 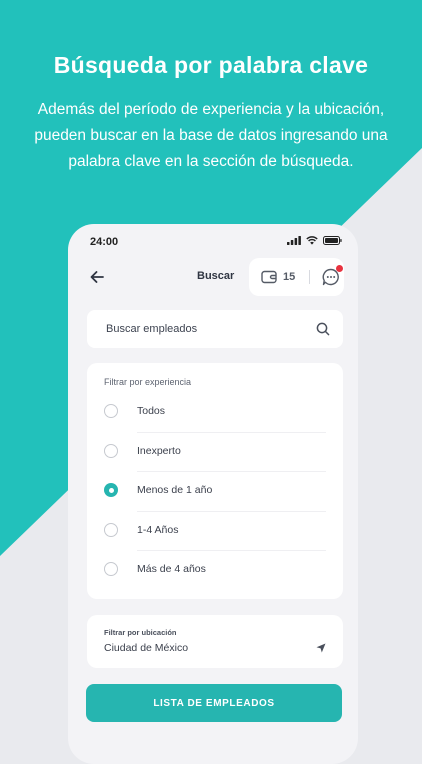 What do you see at coordinates (140, 632) in the screenshot?
I see `location-filter-label: Filtrar por ubicación` at bounding box center [140, 632].